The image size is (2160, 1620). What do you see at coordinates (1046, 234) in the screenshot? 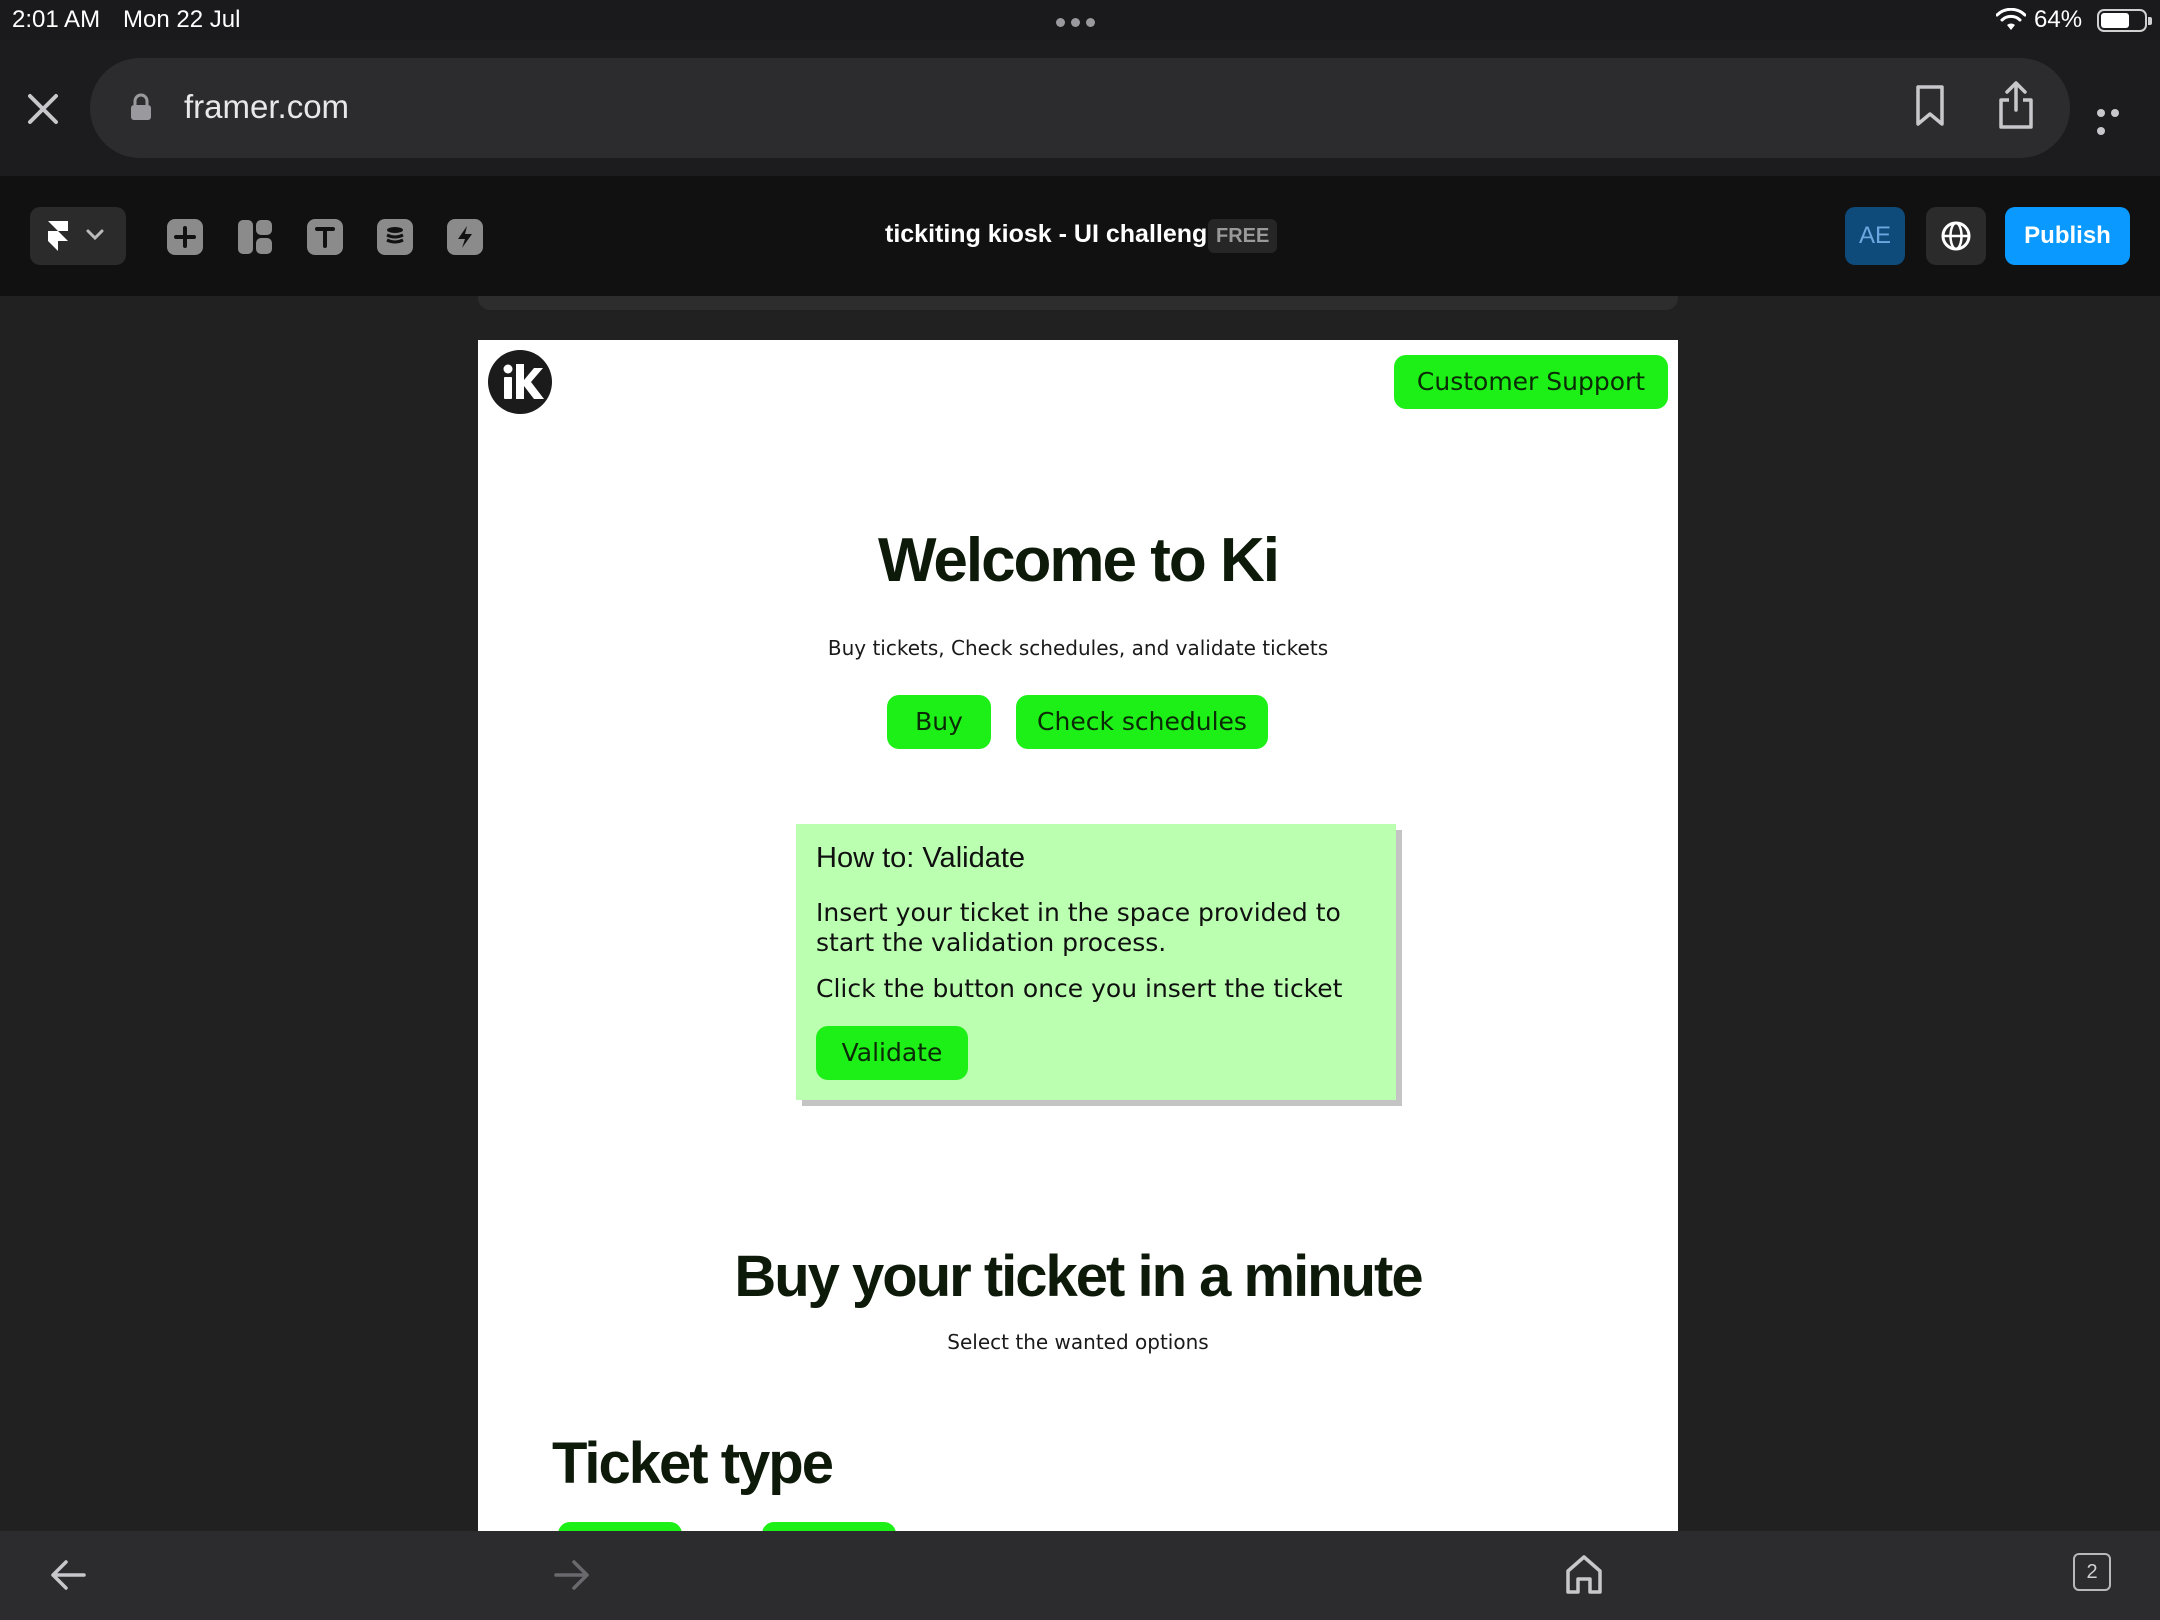
I see `project-title: tickiting kiosk - UI challeng` at bounding box center [1046, 234].